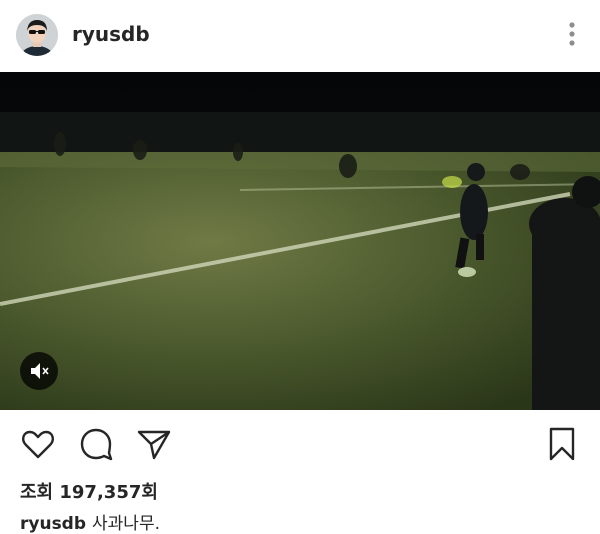  Describe the element at coordinates (90, 521) in the screenshot. I see `post-caption: ryusdb 사과나무.` at that location.